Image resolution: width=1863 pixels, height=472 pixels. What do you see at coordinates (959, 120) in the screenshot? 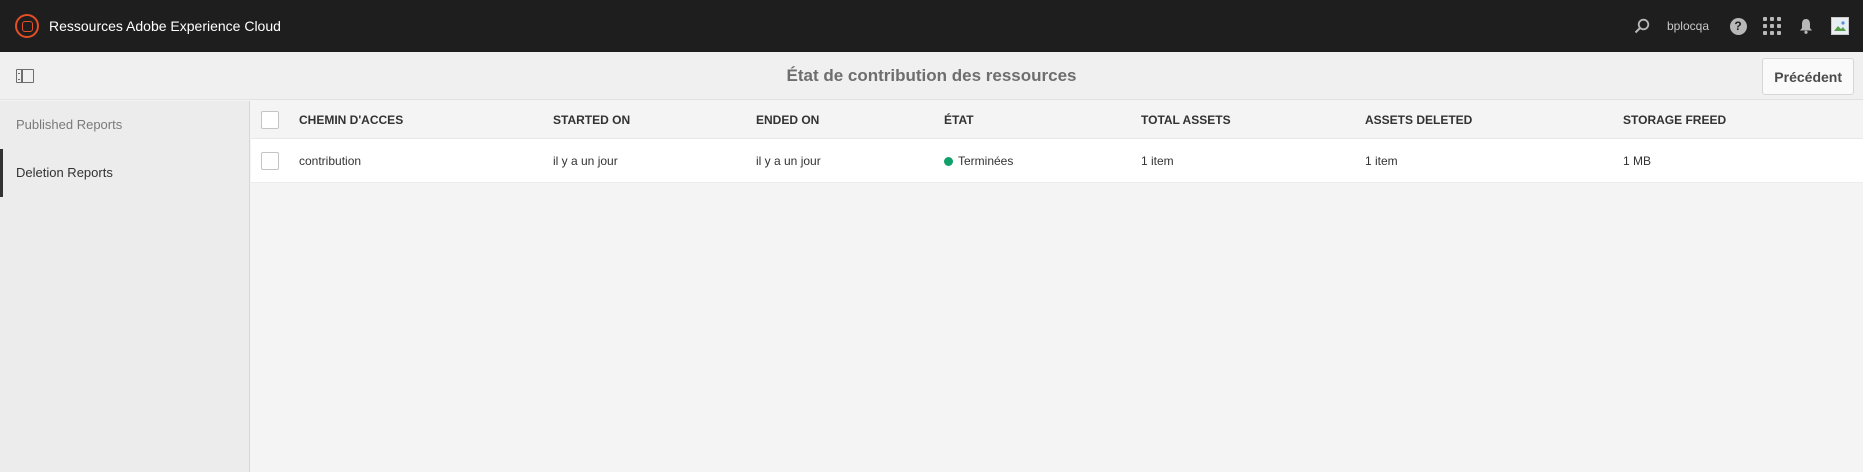
I see `column-header-status: ÉTAT` at bounding box center [959, 120].